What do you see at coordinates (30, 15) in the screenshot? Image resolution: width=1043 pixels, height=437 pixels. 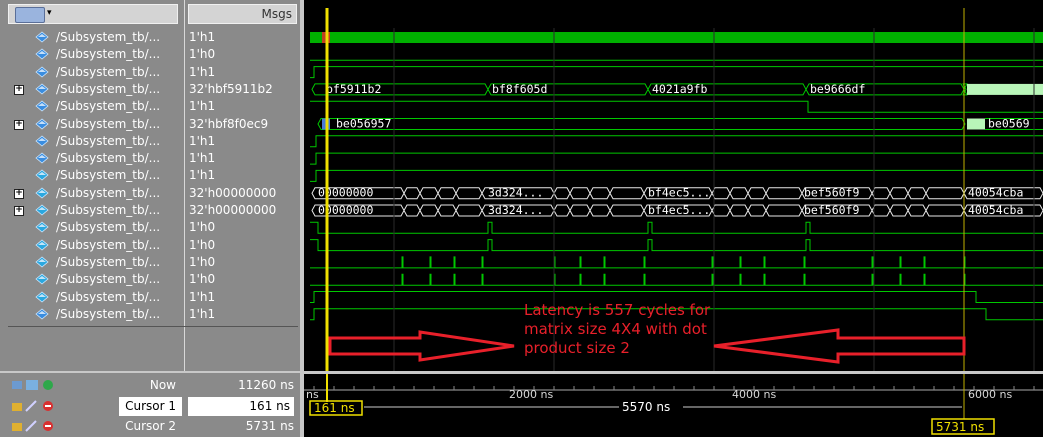 I see `wave-toolbar-icon` at bounding box center [30, 15].